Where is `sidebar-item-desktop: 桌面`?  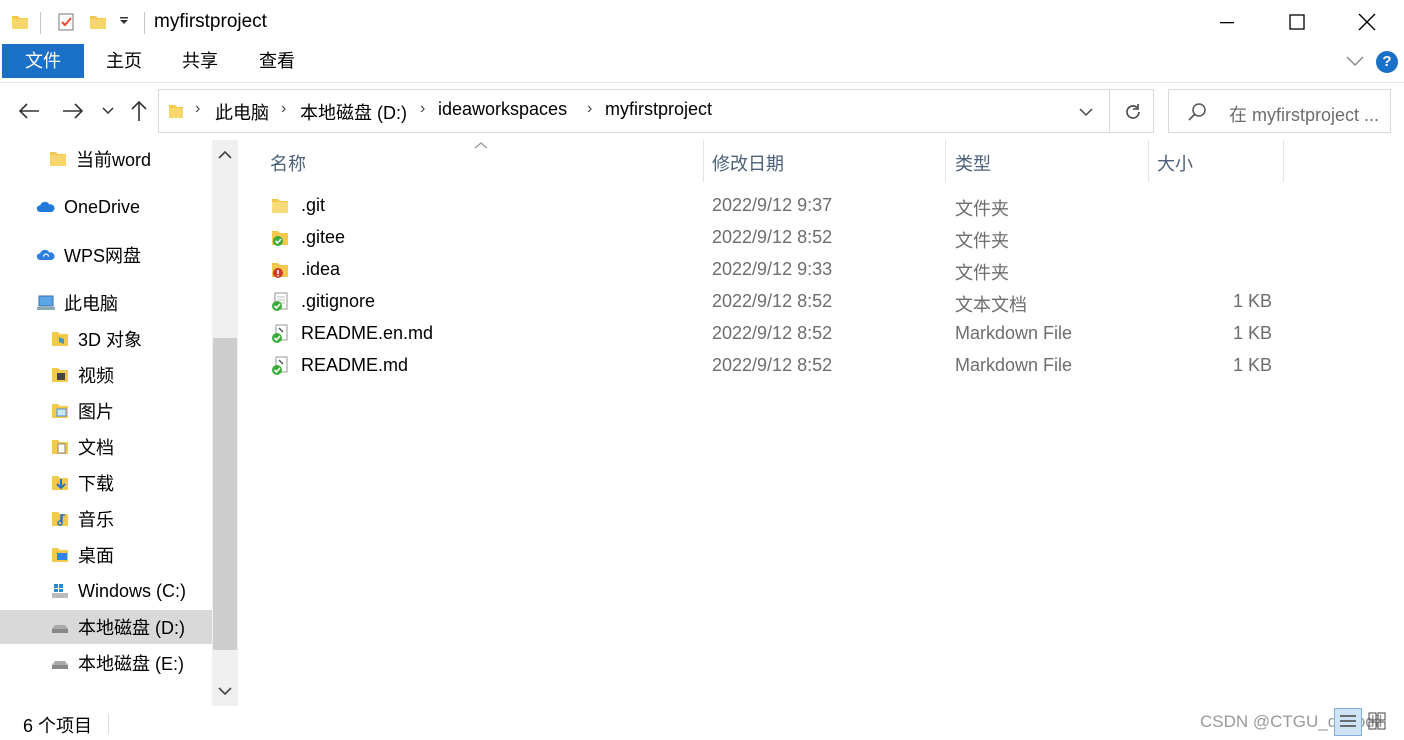 sidebar-item-desktop: 桌面 is located at coordinates (129, 555).